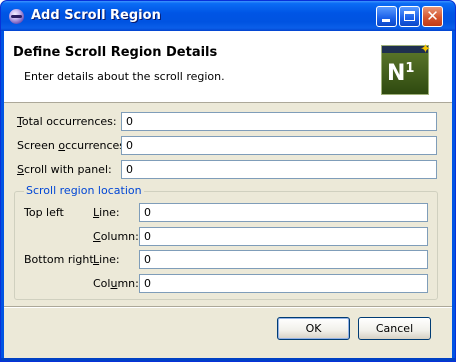 The height and width of the screenshot is (362, 456). What do you see at coordinates (115, 52) in the screenshot?
I see `banner-title: Define Scroll Region Details` at bounding box center [115, 52].